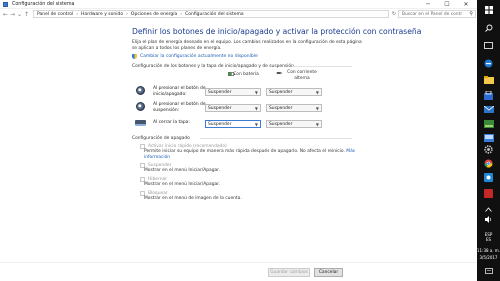  Describe the element at coordinates (466, 4) in the screenshot. I see `close-button: ✕` at that location.